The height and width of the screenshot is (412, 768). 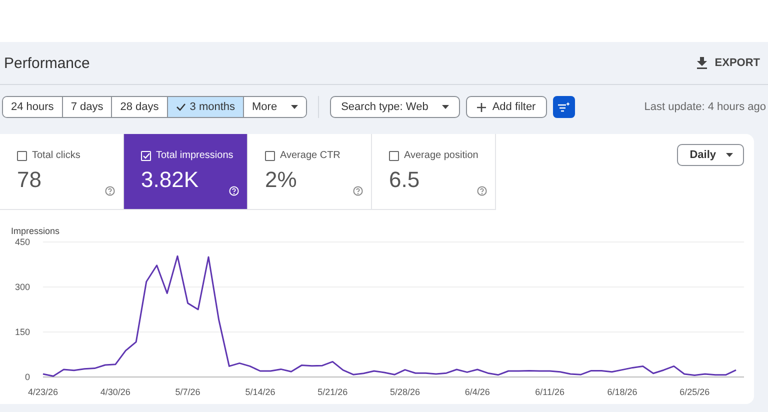 I want to click on export-button: EXPORT, so click(x=728, y=63).